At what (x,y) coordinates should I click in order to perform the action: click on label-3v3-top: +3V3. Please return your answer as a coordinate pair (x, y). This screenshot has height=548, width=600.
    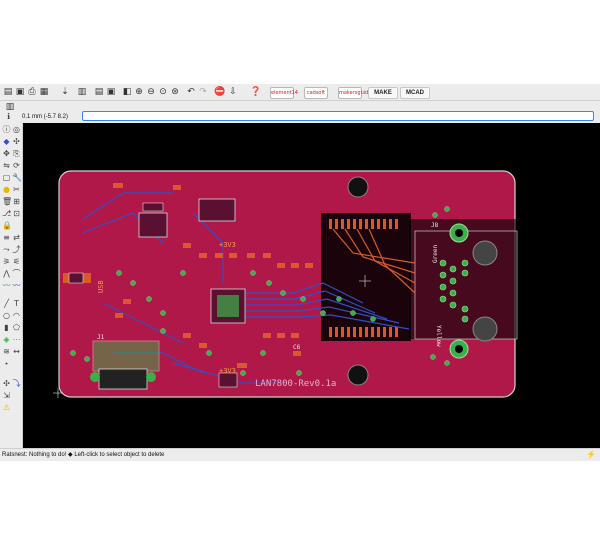
    Looking at the image, I should click on (227, 245).